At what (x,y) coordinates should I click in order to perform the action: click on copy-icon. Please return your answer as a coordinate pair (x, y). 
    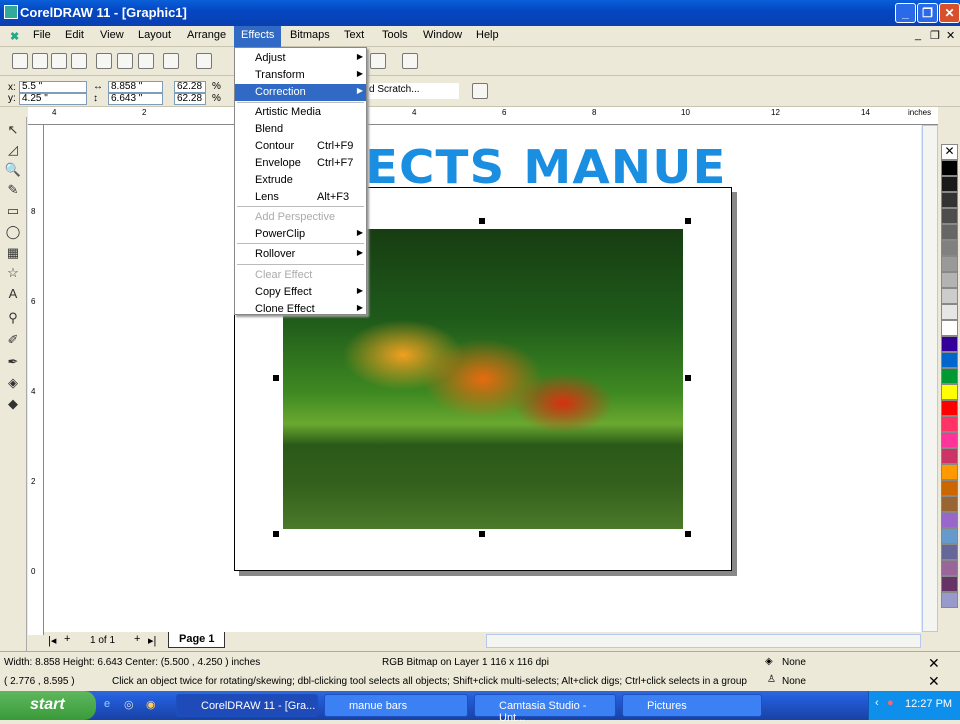
    Looking at the image, I should click on (125, 61).